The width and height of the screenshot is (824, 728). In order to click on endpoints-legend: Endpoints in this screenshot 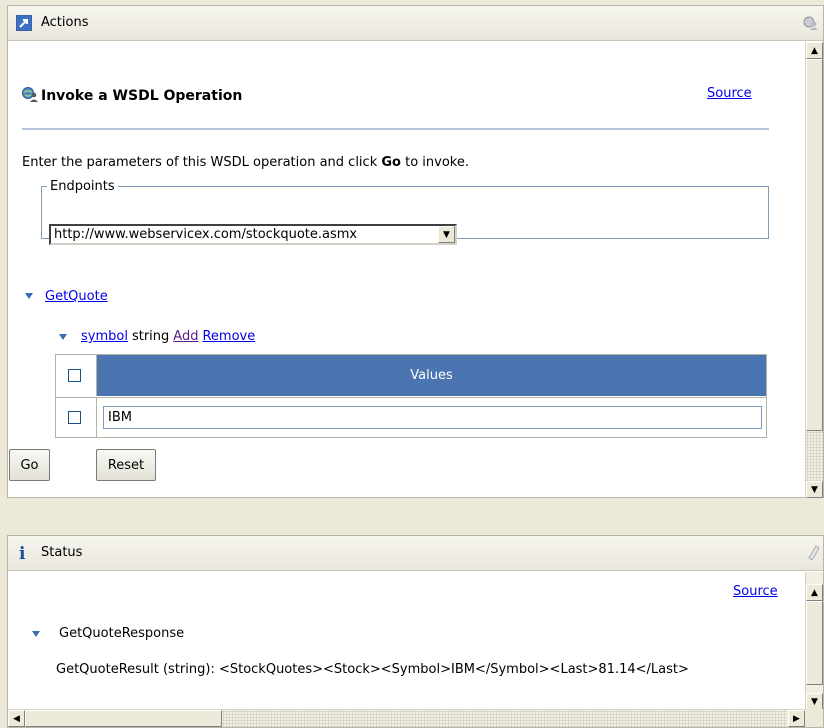, I will do `click(82, 186)`.